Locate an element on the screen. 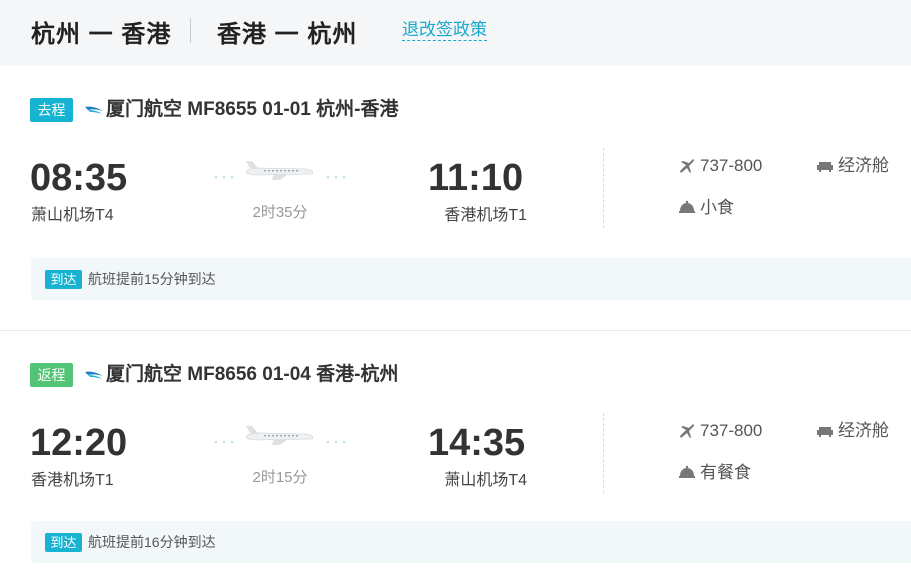 The width and height of the screenshot is (911, 586). meal-label: 小食 is located at coordinates (717, 207).